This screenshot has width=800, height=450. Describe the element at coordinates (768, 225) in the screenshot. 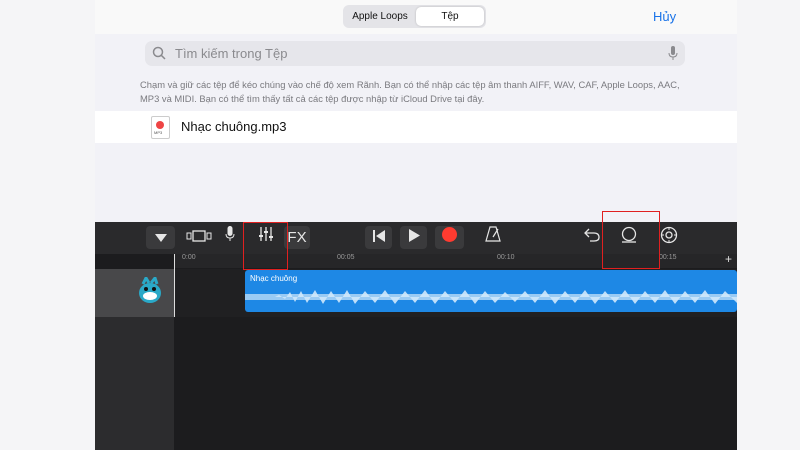

I see `right-margin` at that location.